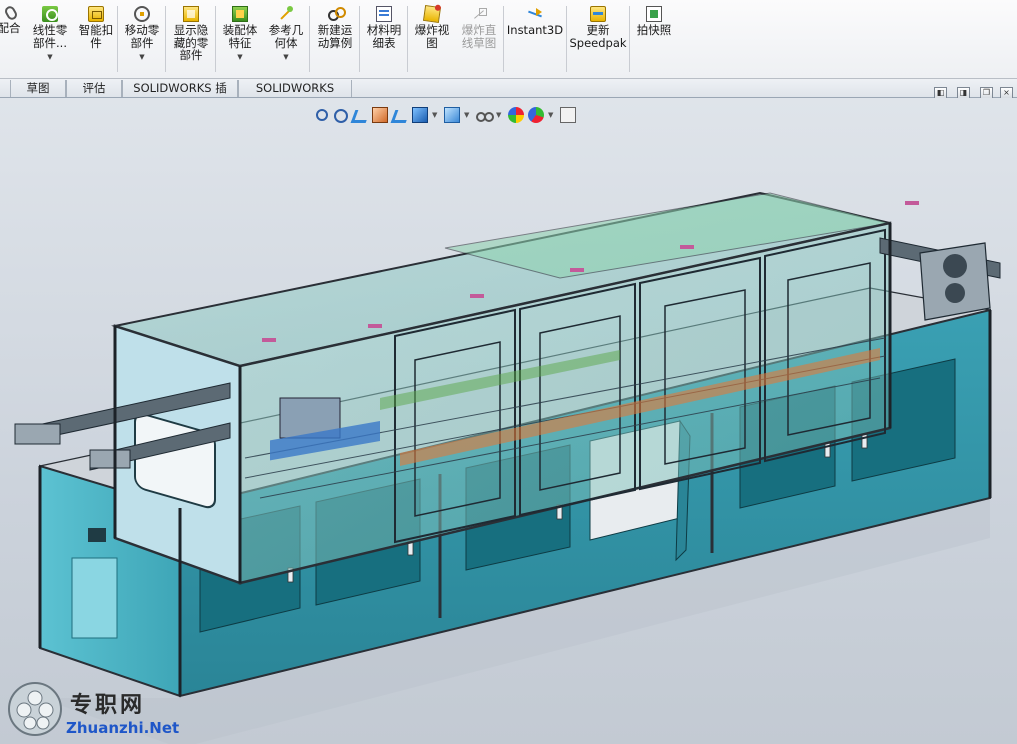  Describe the element at coordinates (35, 709) in the screenshot. I see `zhuanzhi-logo-icon` at that location.